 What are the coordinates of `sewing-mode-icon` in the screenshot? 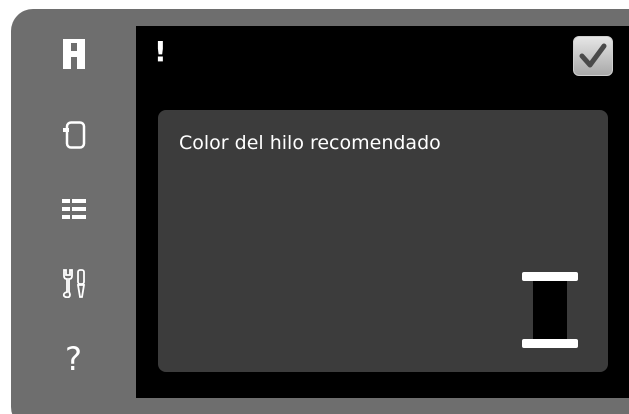 It's located at (73, 135).